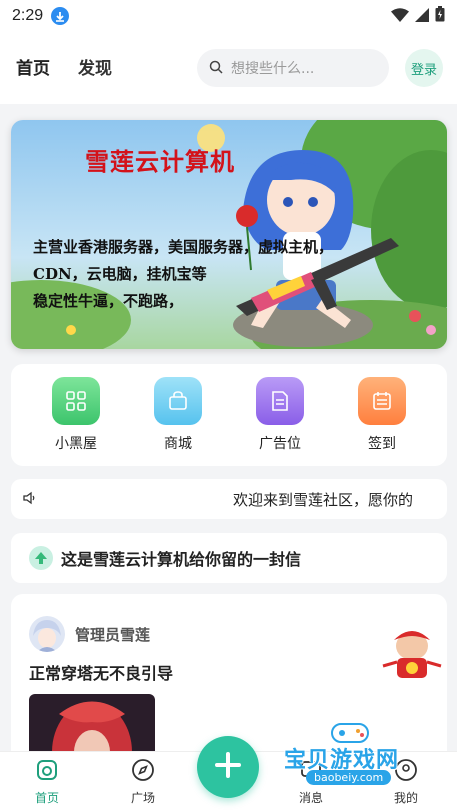  Describe the element at coordinates (47, 772) in the screenshot. I see `home-icon` at that location.